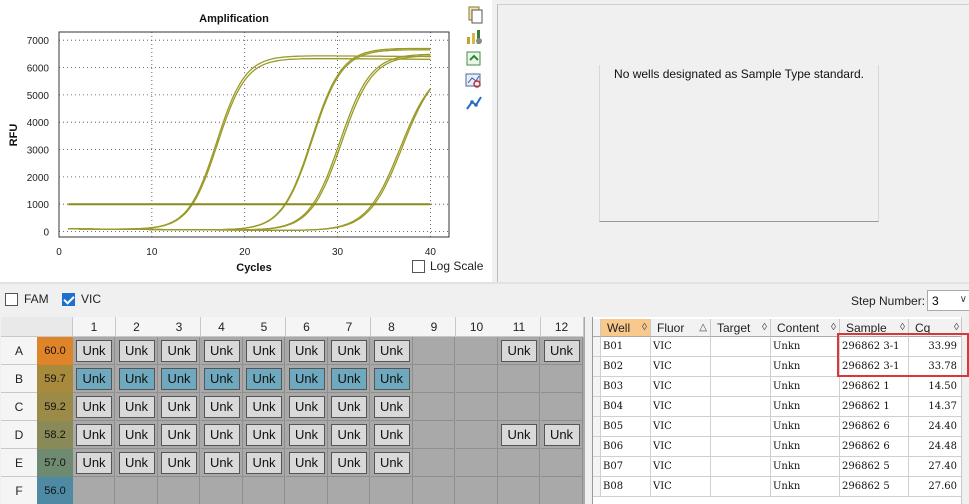  I want to click on sort-icon: ◊, so click(764, 328).